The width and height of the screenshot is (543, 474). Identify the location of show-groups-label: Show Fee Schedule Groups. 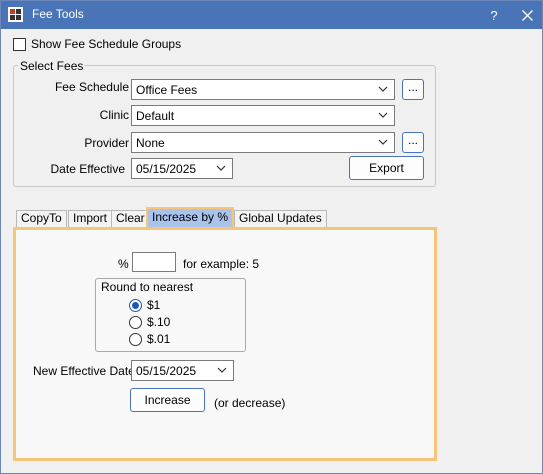
(106, 44).